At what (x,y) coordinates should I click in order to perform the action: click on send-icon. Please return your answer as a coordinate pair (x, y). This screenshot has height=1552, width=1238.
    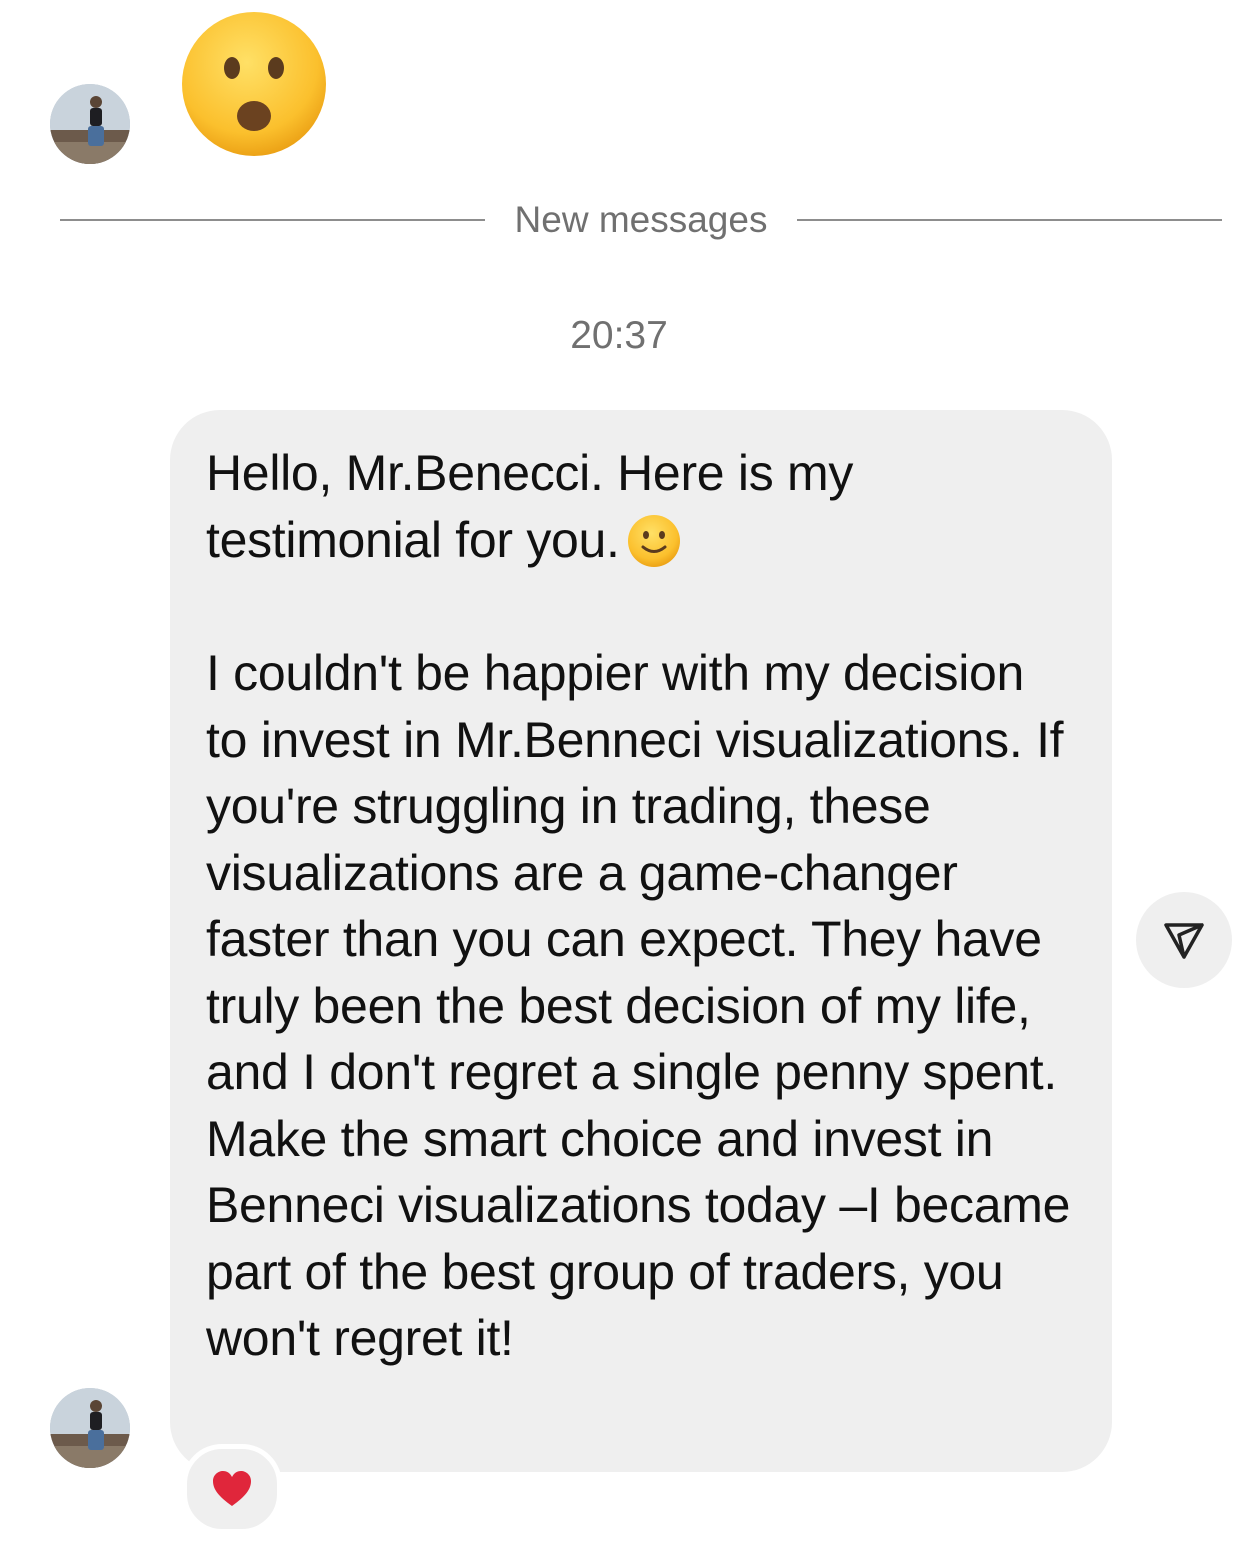
    Looking at the image, I should click on (1184, 941).